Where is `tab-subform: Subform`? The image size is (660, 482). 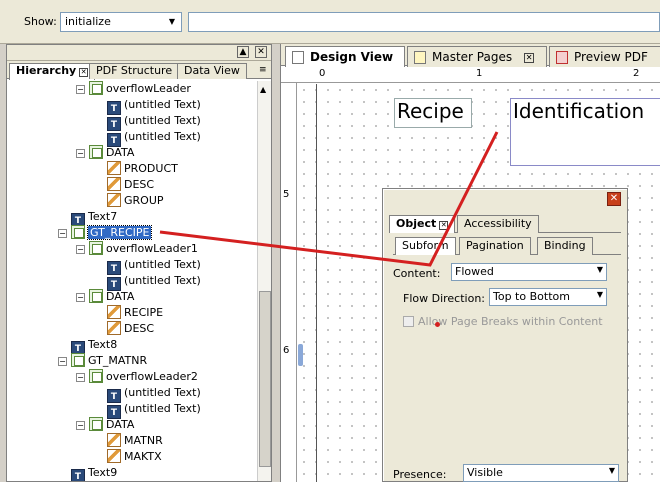 tab-subform: Subform is located at coordinates (425, 246).